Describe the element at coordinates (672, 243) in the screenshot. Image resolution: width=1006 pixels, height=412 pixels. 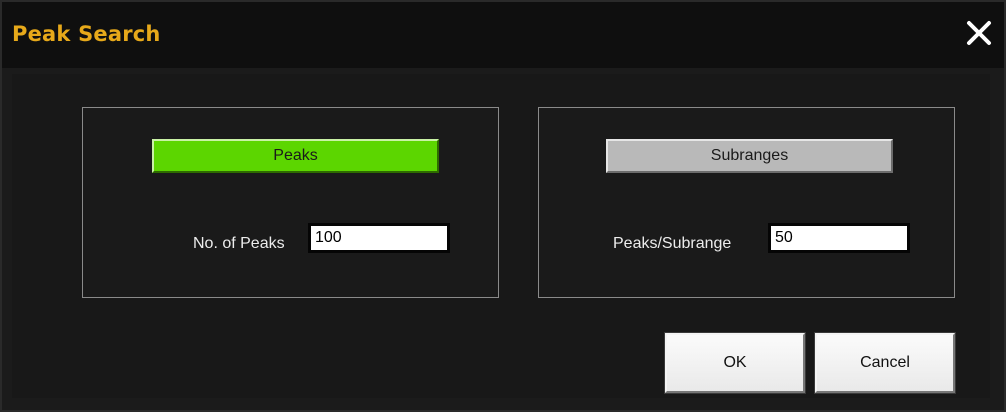
I see `peaks-per-subrange-label: Peaks/Subrange` at that location.